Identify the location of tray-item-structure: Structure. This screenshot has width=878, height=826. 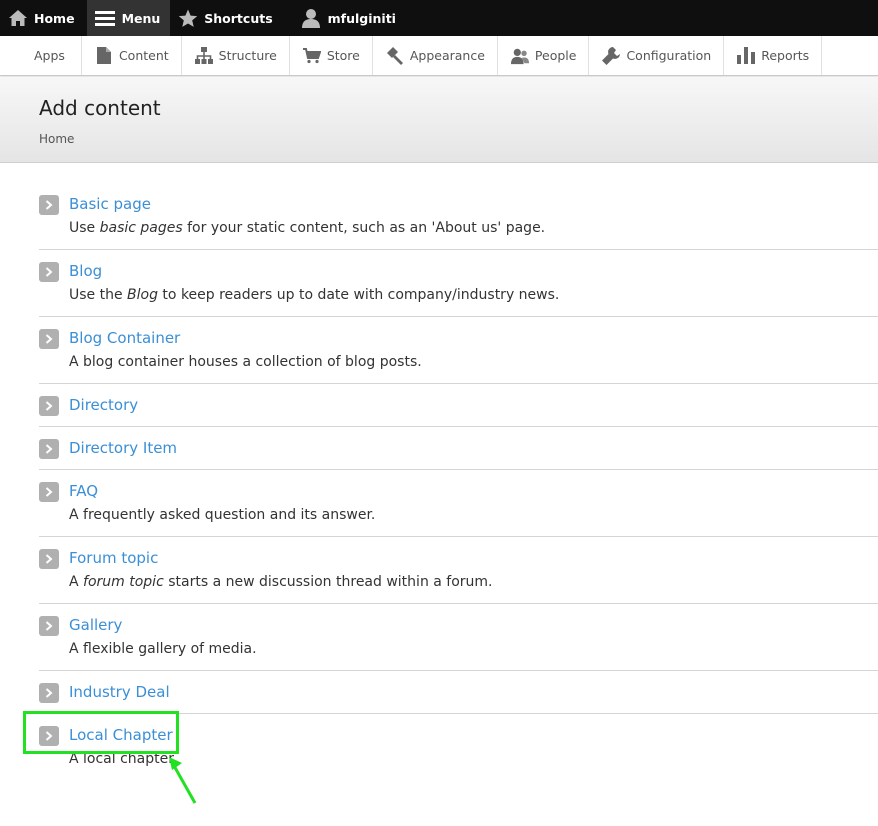
(236, 55).